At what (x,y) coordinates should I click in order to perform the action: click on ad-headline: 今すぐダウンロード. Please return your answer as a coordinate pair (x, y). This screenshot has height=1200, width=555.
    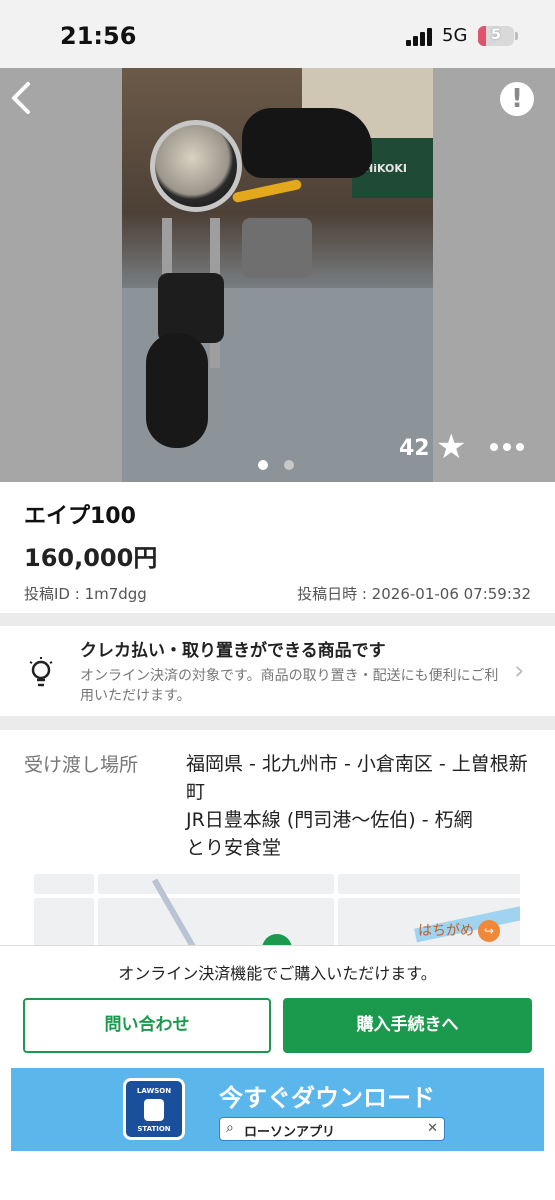
    Looking at the image, I should click on (327, 1098).